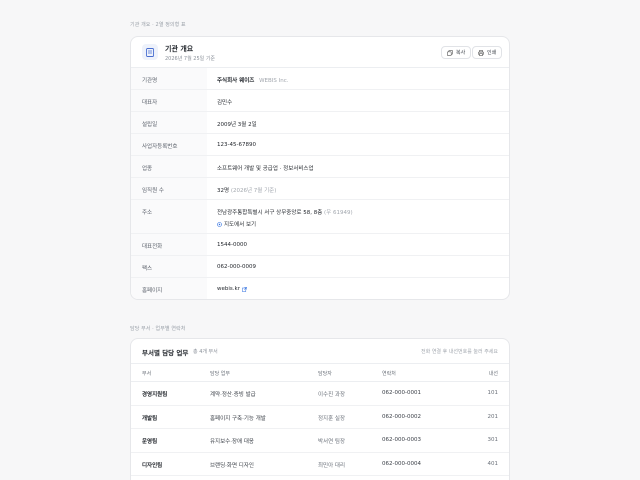 The image size is (640, 480). Describe the element at coordinates (389, 374) in the screenshot. I see `col-header-contact: 연락처` at that location.